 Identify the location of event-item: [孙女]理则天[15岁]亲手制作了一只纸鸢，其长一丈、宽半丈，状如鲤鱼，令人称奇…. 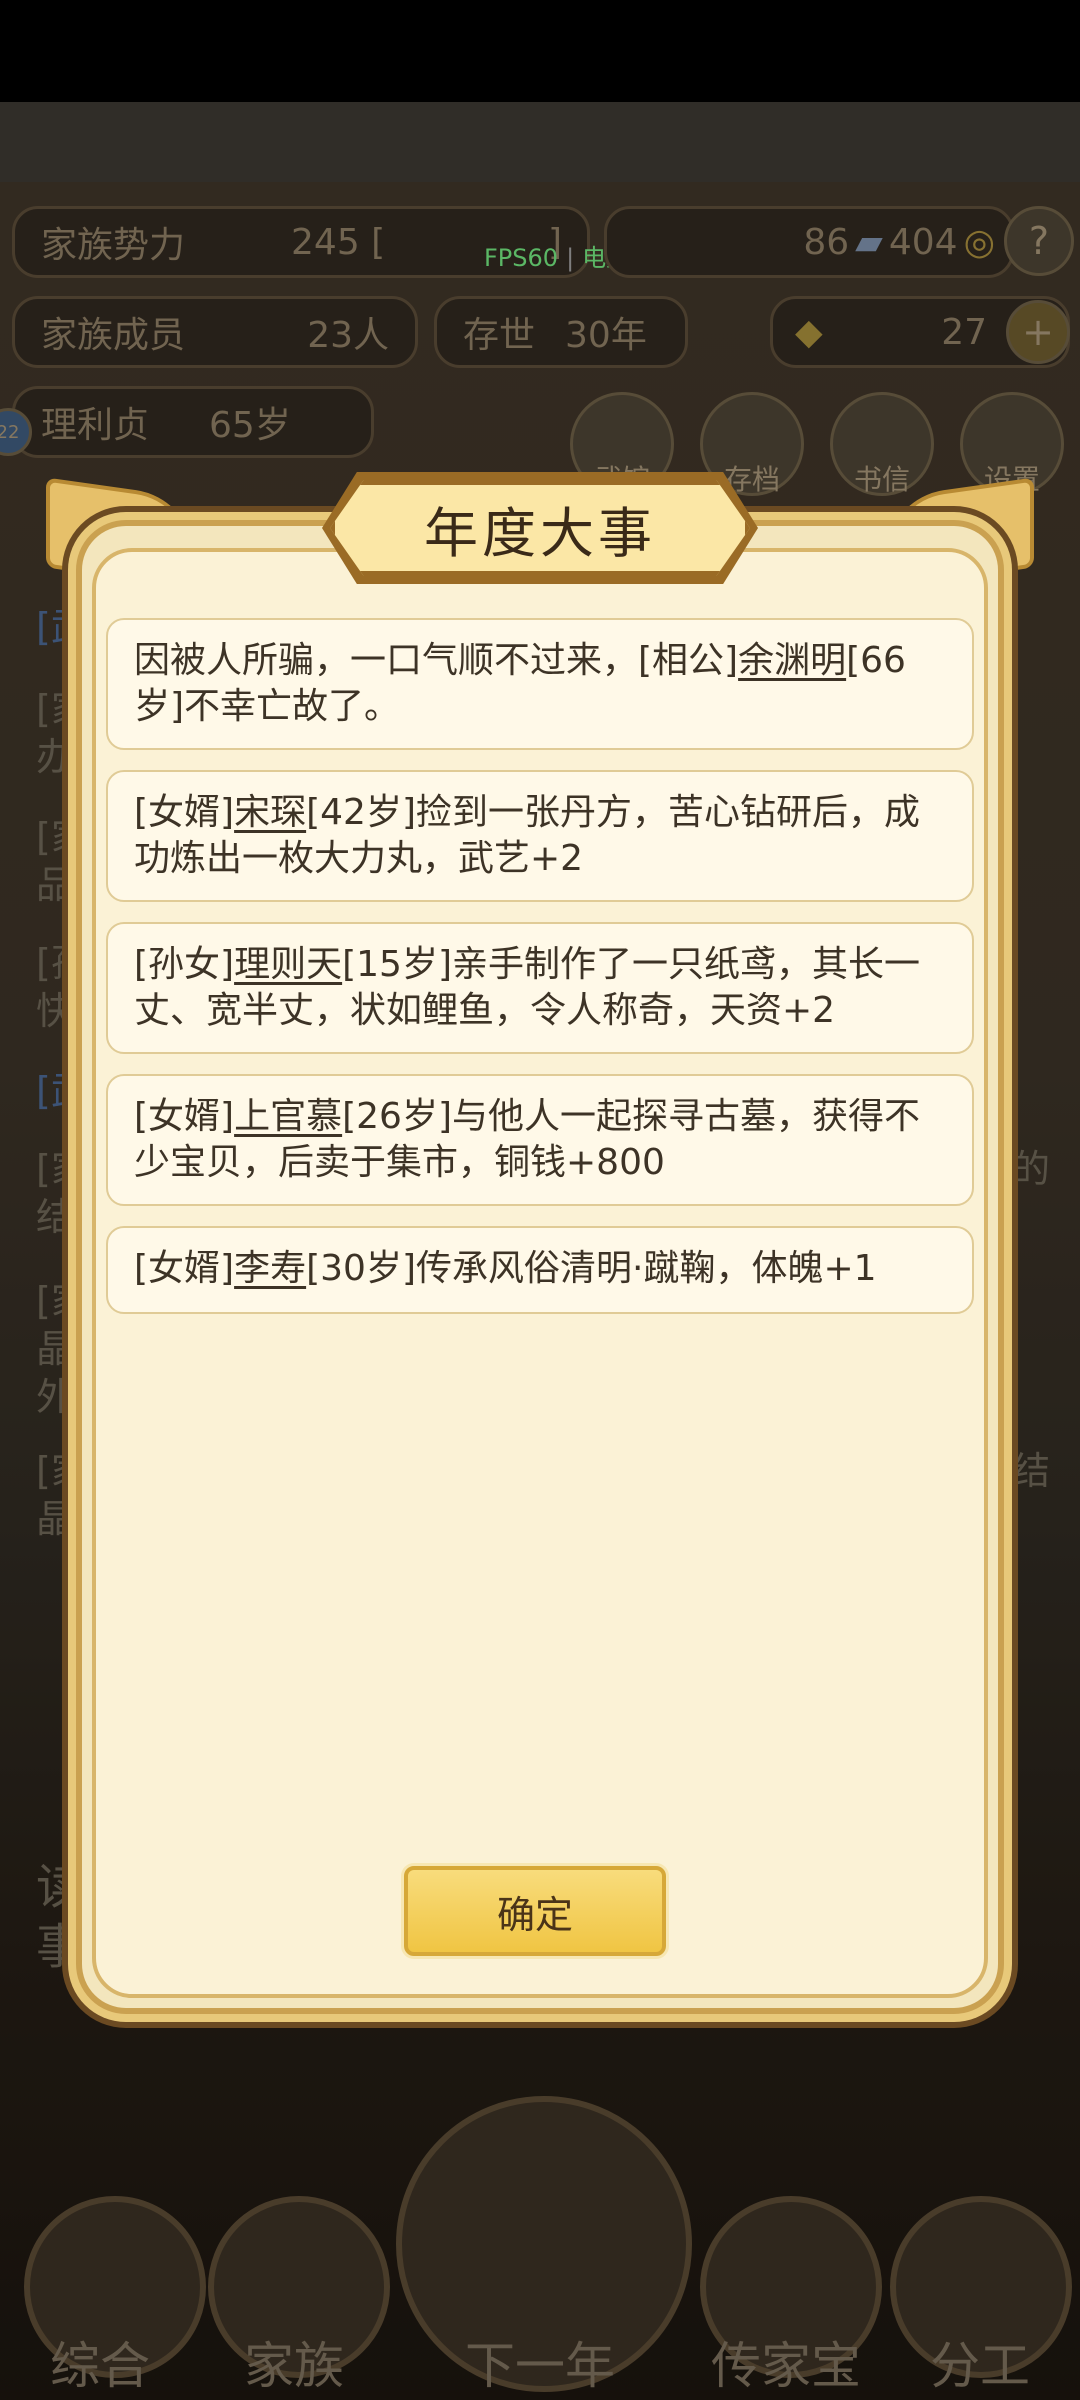
(540, 988).